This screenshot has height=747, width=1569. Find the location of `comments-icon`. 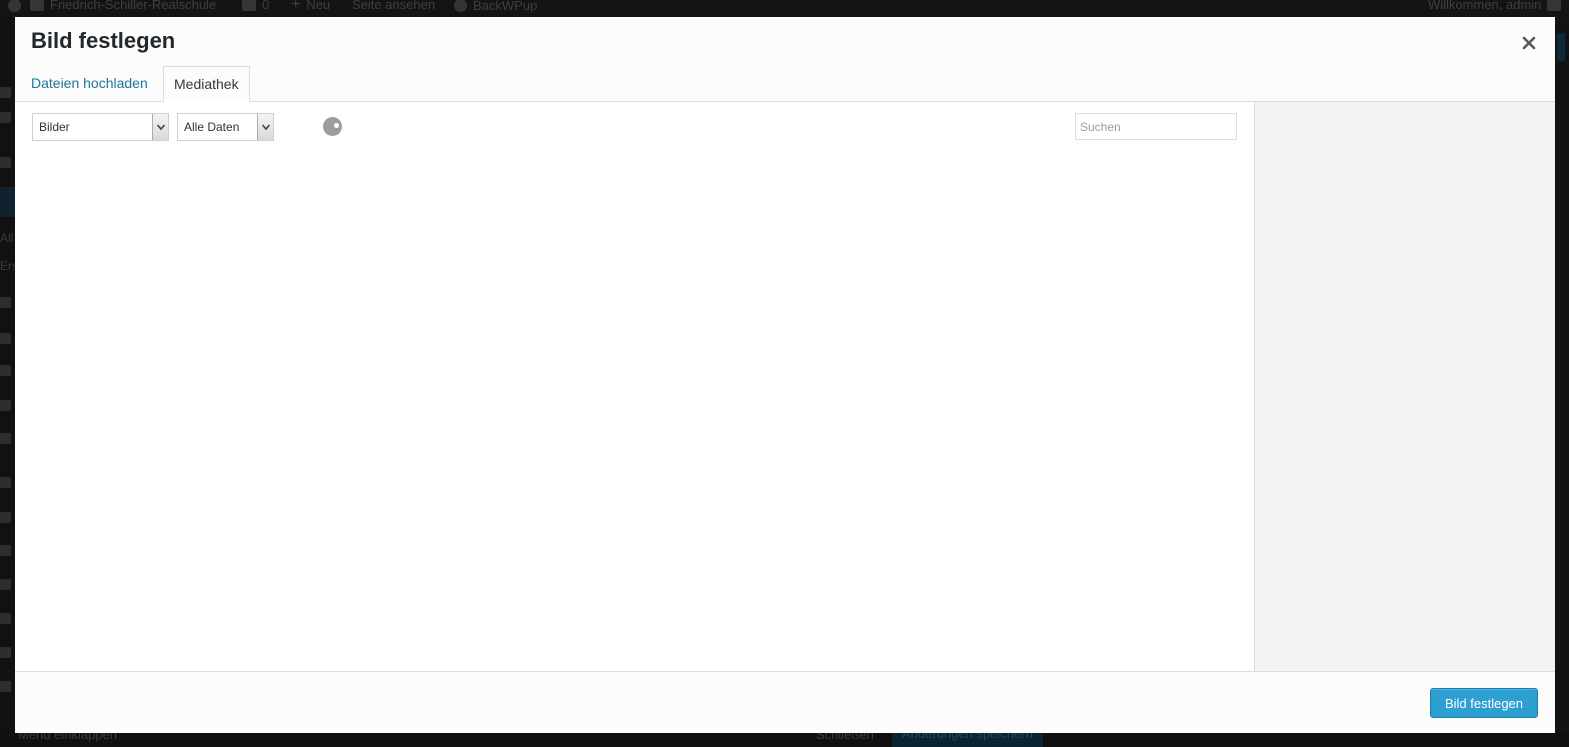

comments-icon is located at coordinates (5, 302).